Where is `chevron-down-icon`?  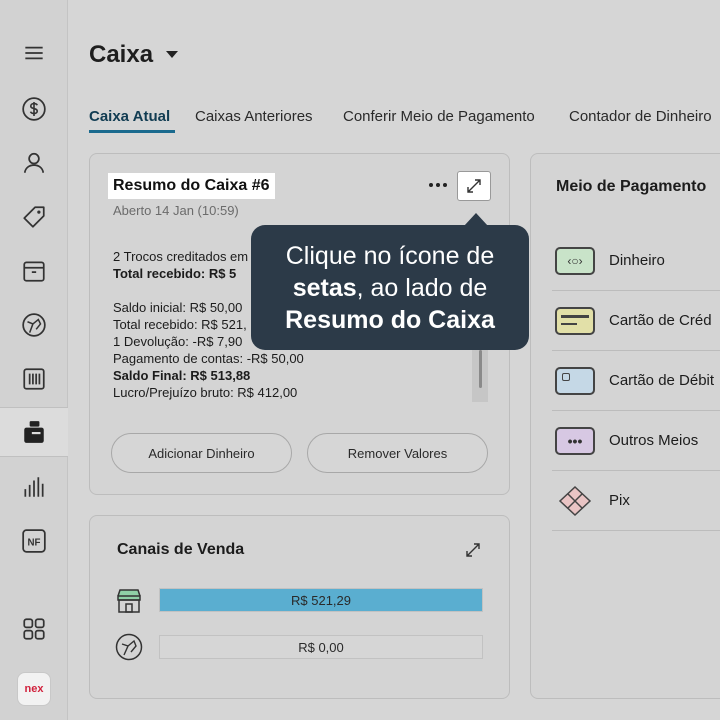
chevron-down-icon is located at coordinates (172, 54).